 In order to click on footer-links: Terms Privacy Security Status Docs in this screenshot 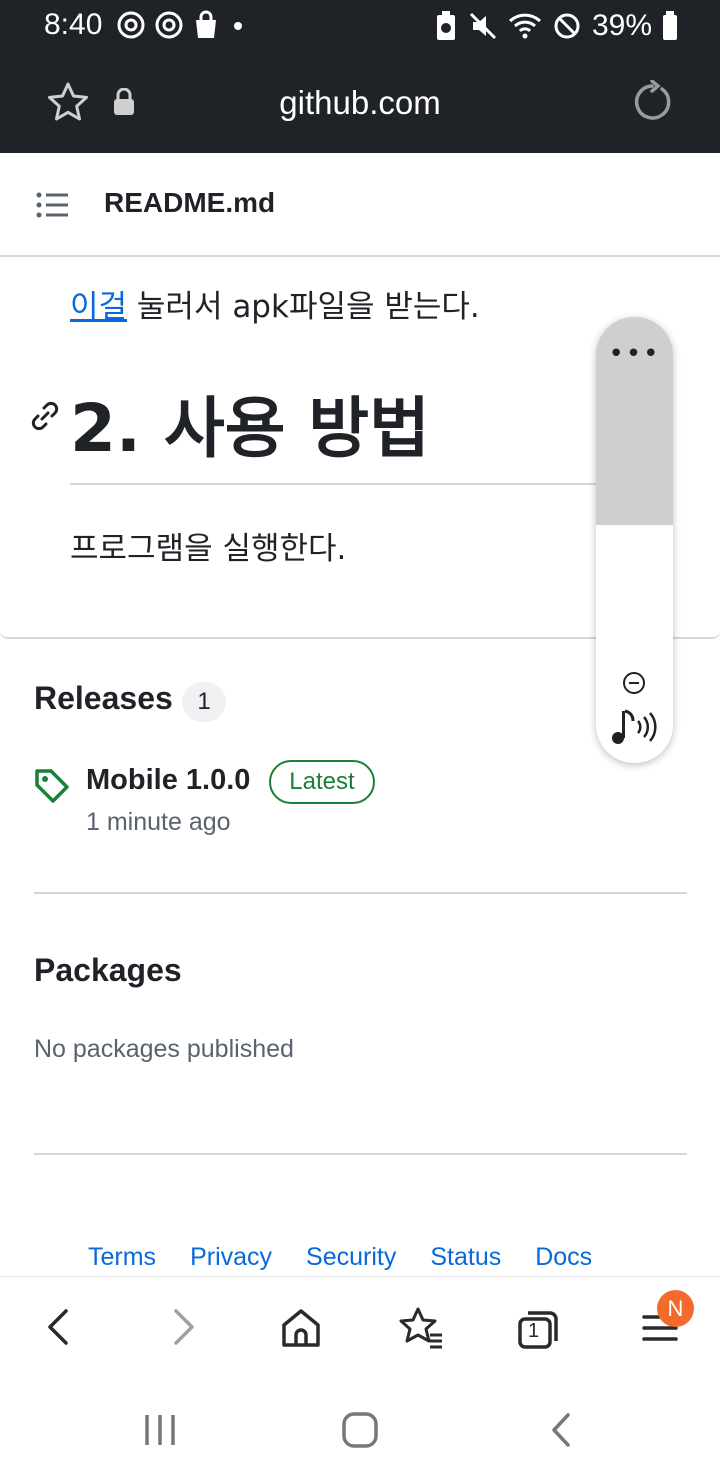, I will do `click(340, 1257)`.